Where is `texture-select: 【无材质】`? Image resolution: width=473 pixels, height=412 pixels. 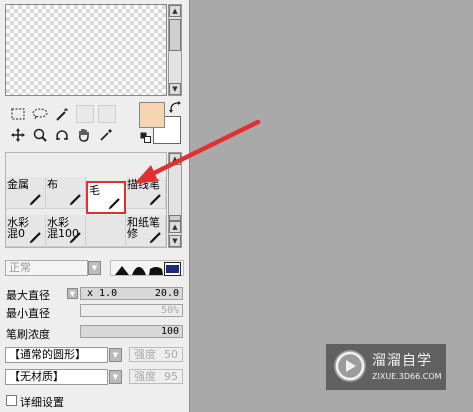
texture-select: 【无材质】 is located at coordinates (56, 377).